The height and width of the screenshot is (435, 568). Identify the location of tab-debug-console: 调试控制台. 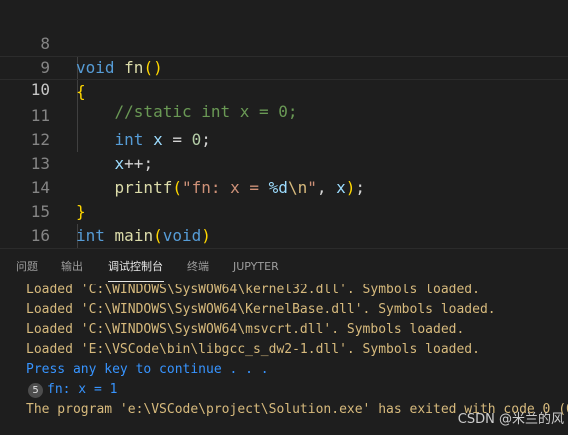
(135, 267).